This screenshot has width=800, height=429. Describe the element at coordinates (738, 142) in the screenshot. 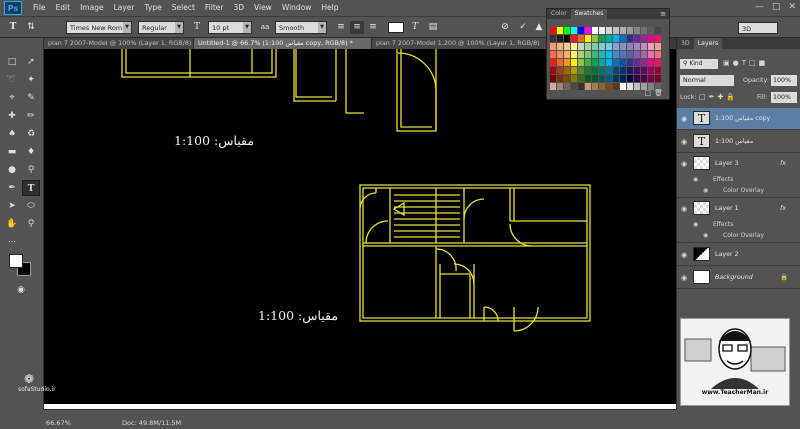

I see `layer-row-scale: ◉ T 1:100 مقیاس` at that location.